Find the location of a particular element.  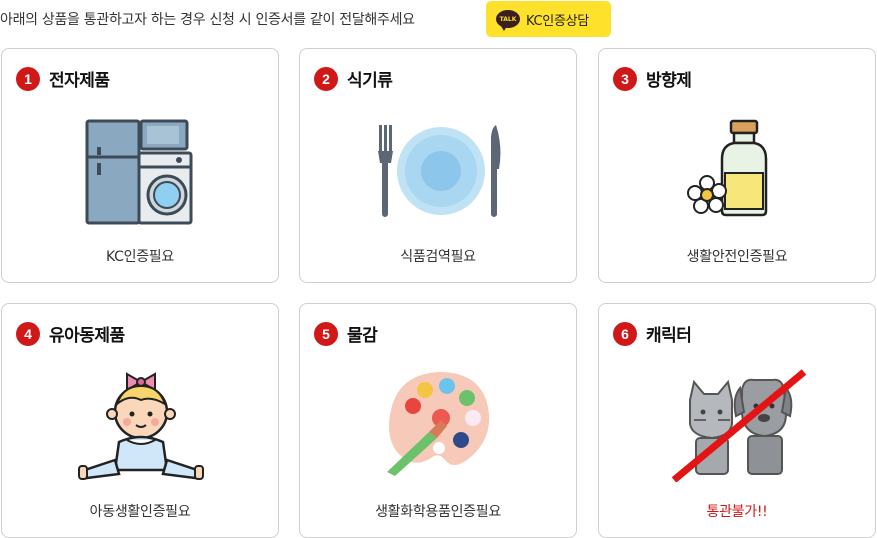

card-baby-products: 4 유아동제품 아동생활인증필요 is located at coordinates (140, 420).